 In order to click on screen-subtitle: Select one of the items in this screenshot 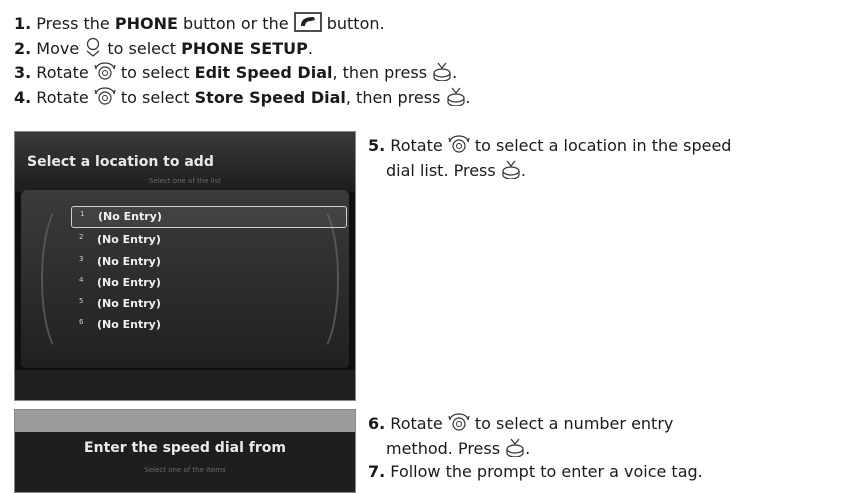, I will do `click(185, 470)`.